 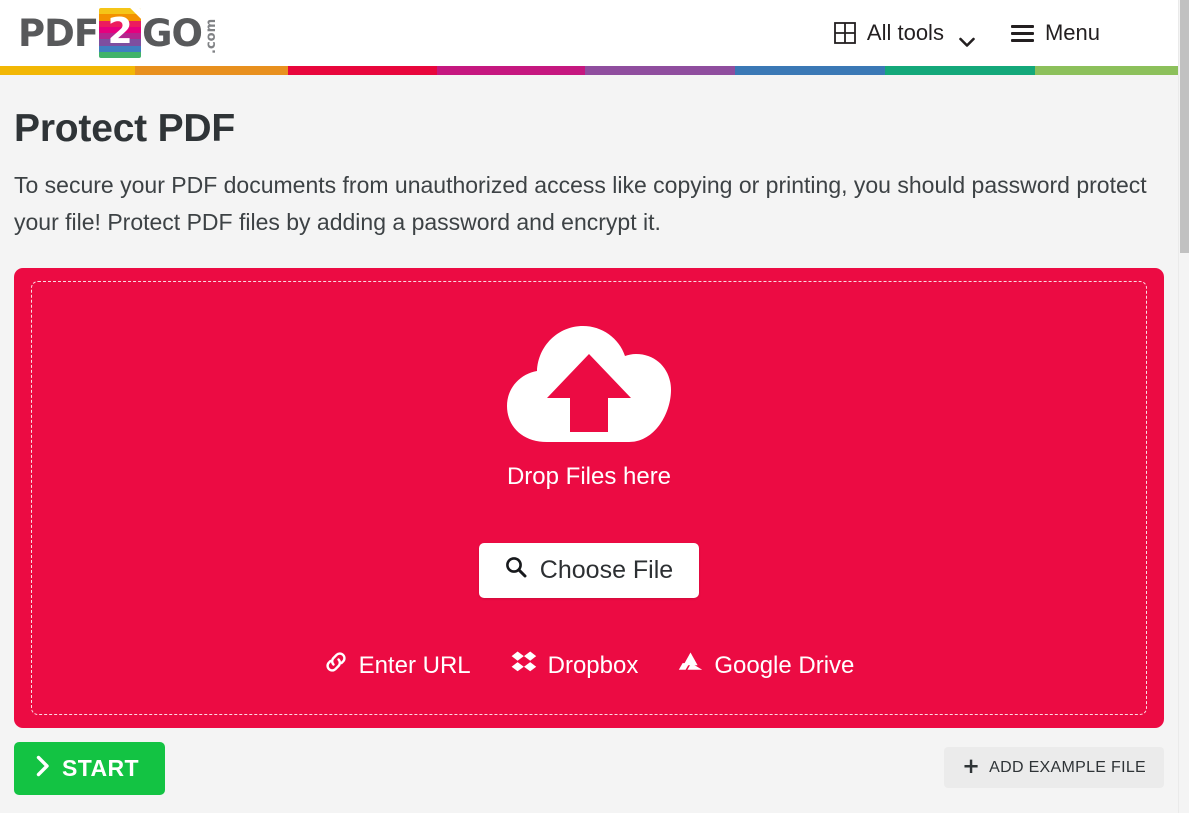 What do you see at coordinates (125, 128) in the screenshot?
I see `page-title: Protect PDF` at bounding box center [125, 128].